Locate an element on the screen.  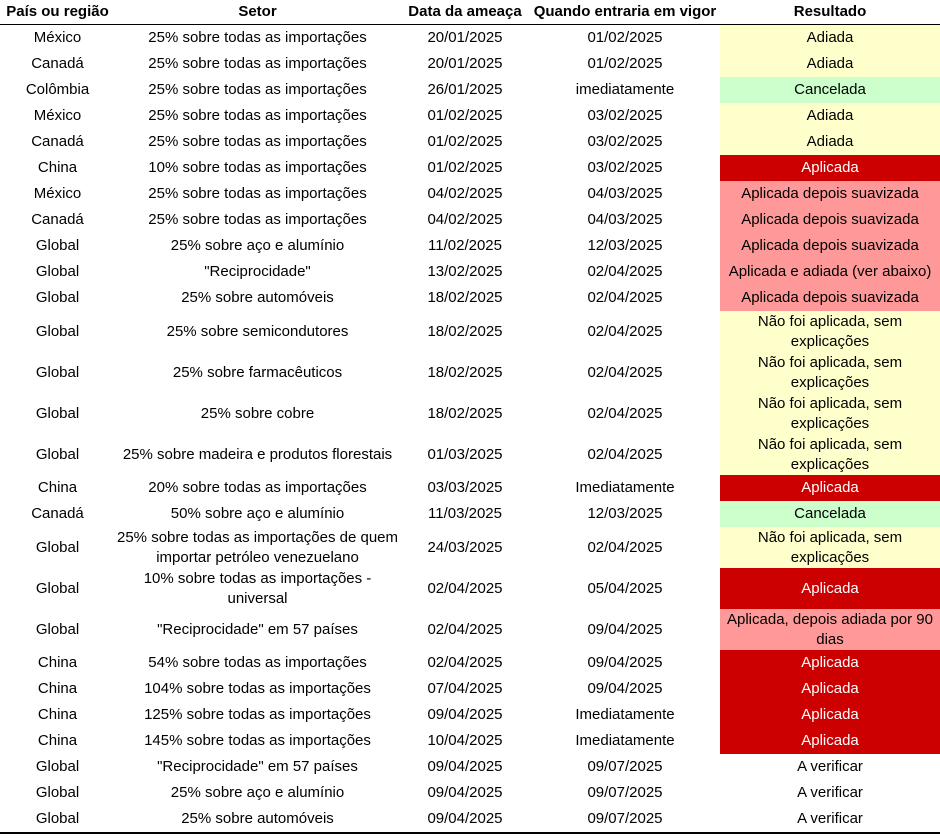
cell-data: 26/01/2025 is located at coordinates (465, 89).